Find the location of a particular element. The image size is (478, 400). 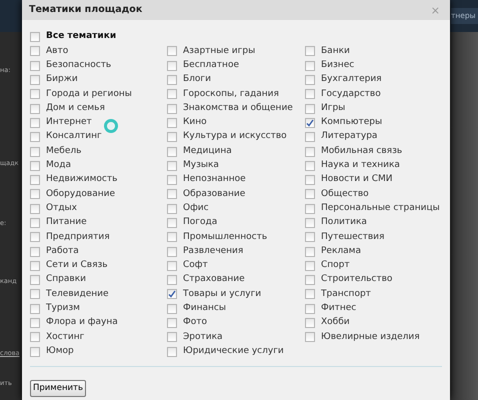

checkbox-label: Игры is located at coordinates (333, 109).